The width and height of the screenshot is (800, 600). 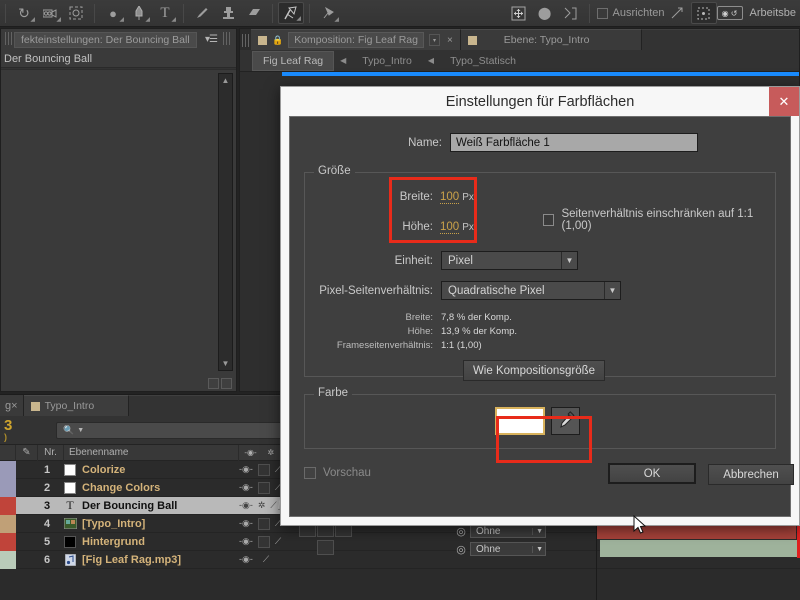 What do you see at coordinates (157, 506) in the screenshot?
I see `layer-name: Der Bouncing Ball` at bounding box center [157, 506].